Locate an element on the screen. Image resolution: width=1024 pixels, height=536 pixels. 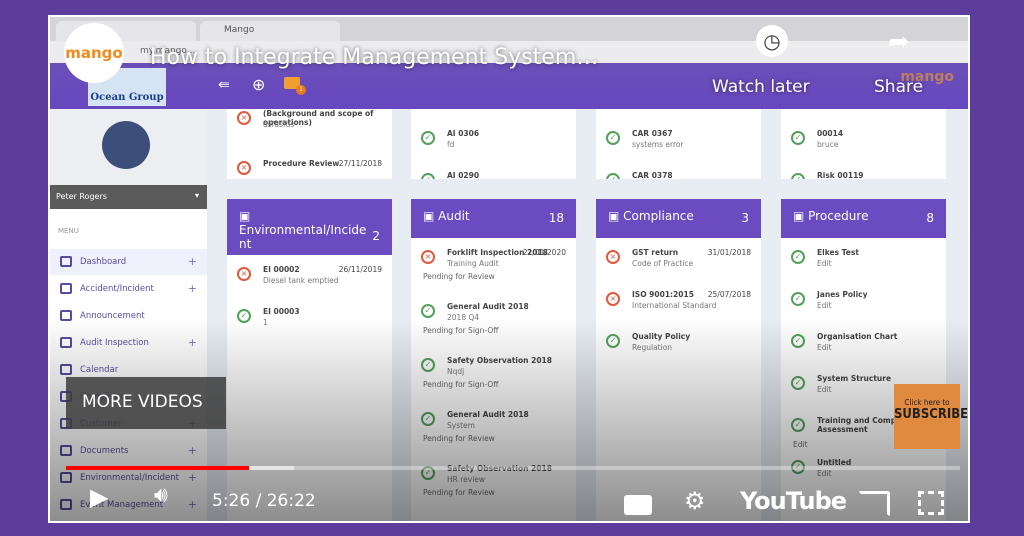
youtube-logo: YouTube is located at coordinates (793, 501).